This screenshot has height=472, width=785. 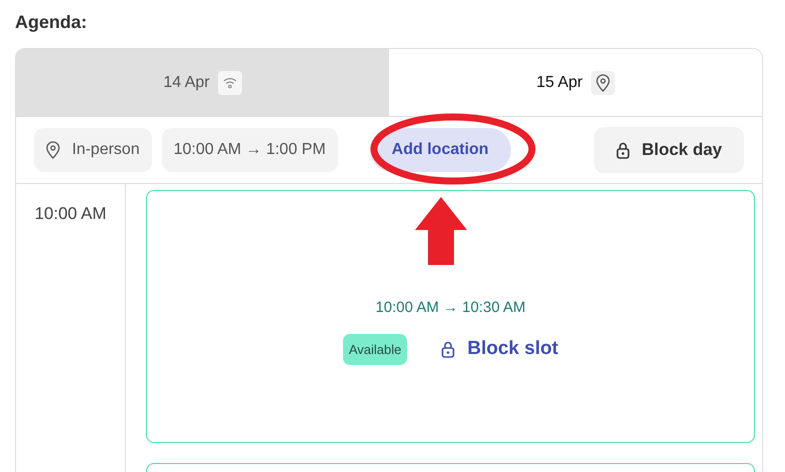 What do you see at coordinates (669, 150) in the screenshot?
I see `block-day-button: Block day` at bounding box center [669, 150].